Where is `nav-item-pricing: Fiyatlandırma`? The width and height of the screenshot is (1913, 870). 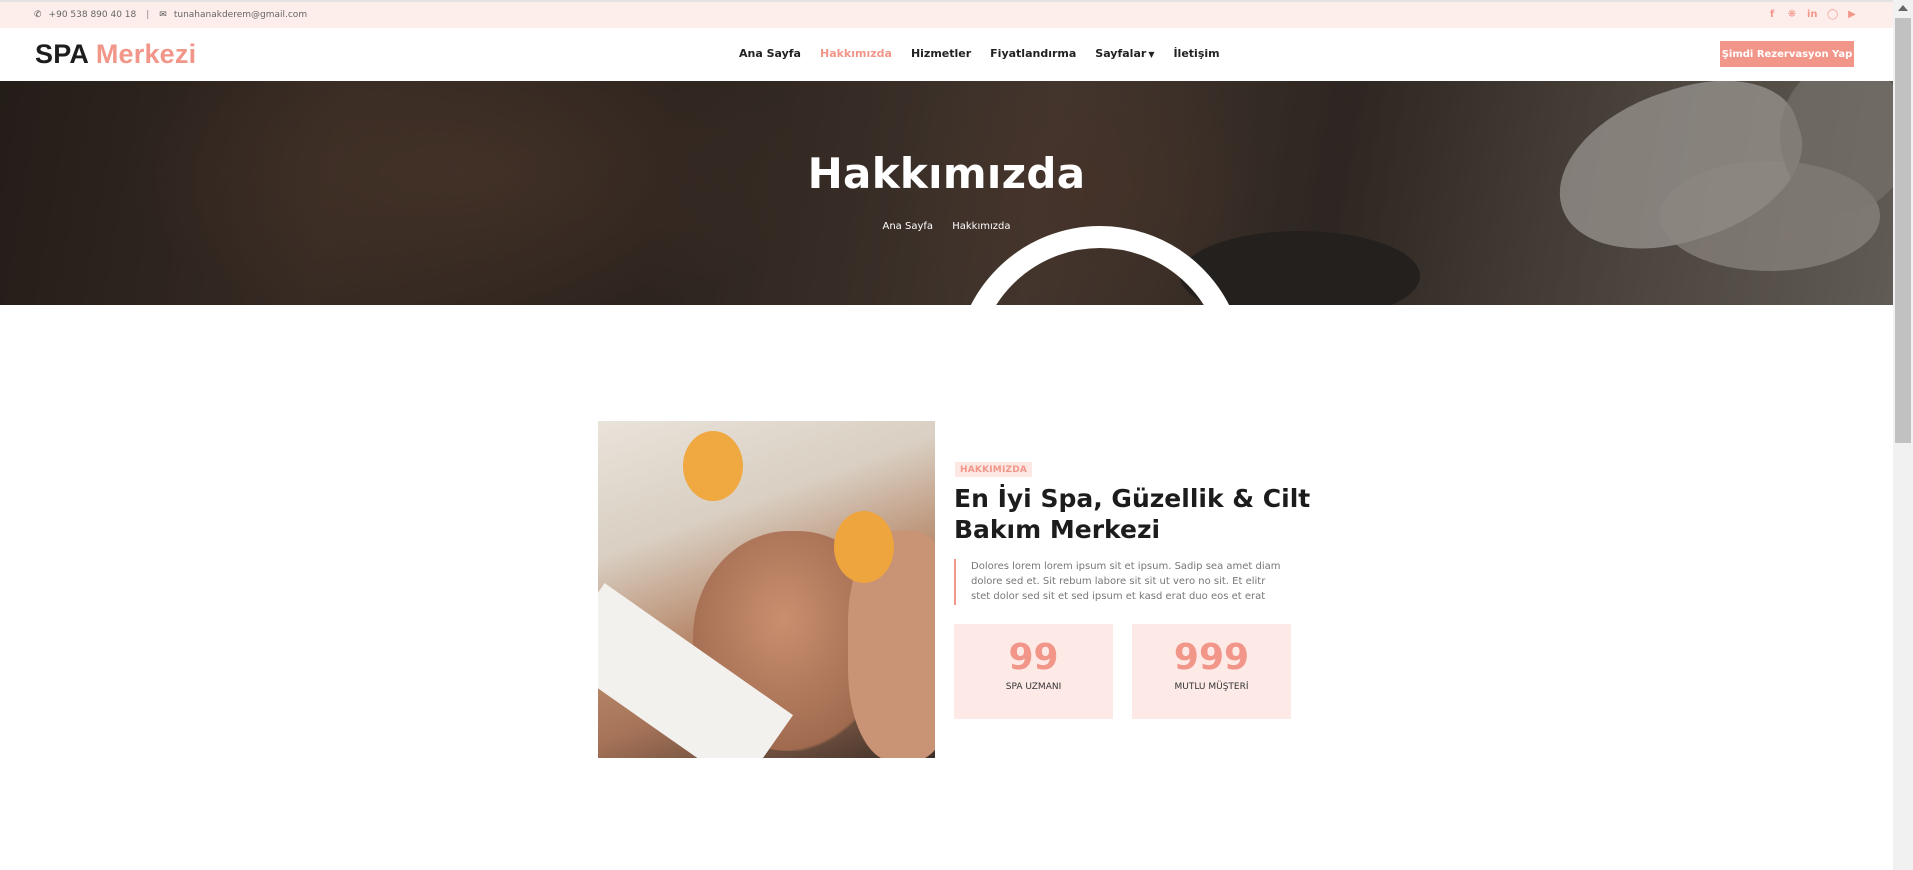 nav-item-pricing: Fiyatlandırma is located at coordinates (1033, 53).